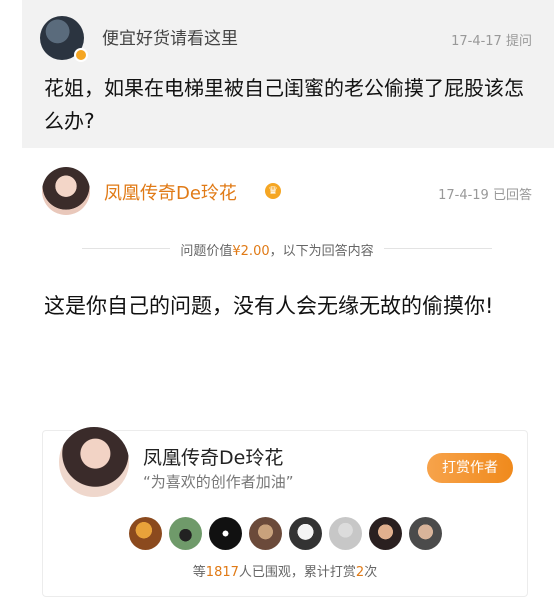 This screenshot has height=601, width=554. What do you see at coordinates (518, 41) in the screenshot?
I see `question-status: 提问` at bounding box center [518, 41].